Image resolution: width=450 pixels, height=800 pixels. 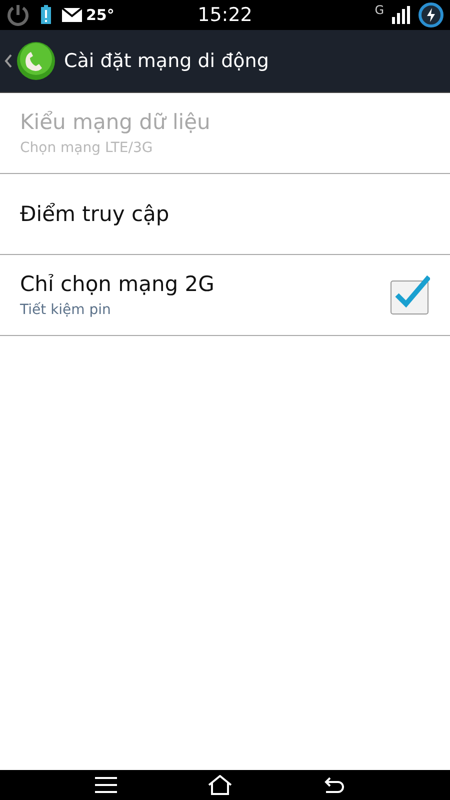 I want to click on power-icon, so click(x=18, y=15).